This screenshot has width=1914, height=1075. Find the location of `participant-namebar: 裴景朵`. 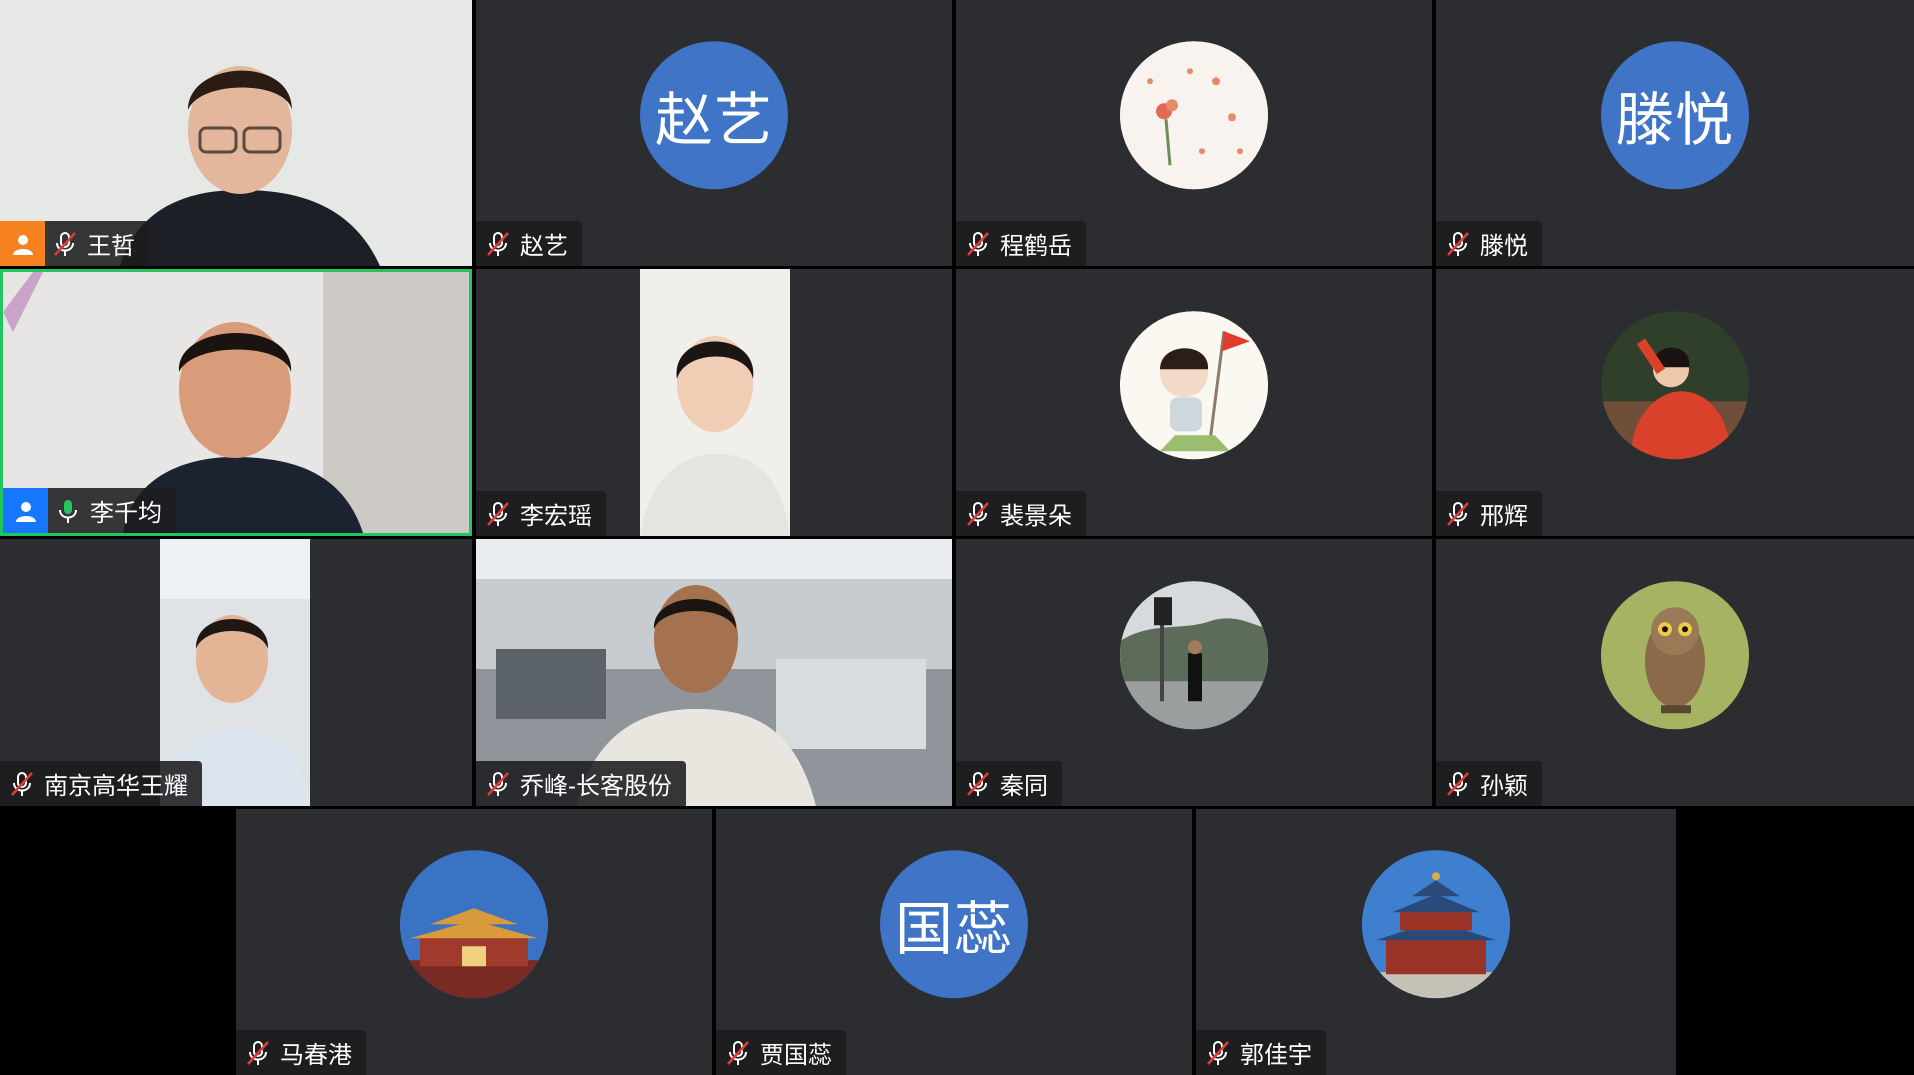

participant-namebar: 裴景朵 is located at coordinates (1021, 513).